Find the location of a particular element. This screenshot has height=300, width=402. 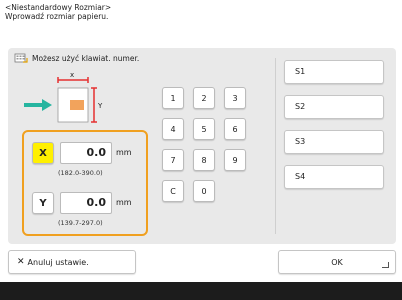

ok-button: OK is located at coordinates (337, 262).